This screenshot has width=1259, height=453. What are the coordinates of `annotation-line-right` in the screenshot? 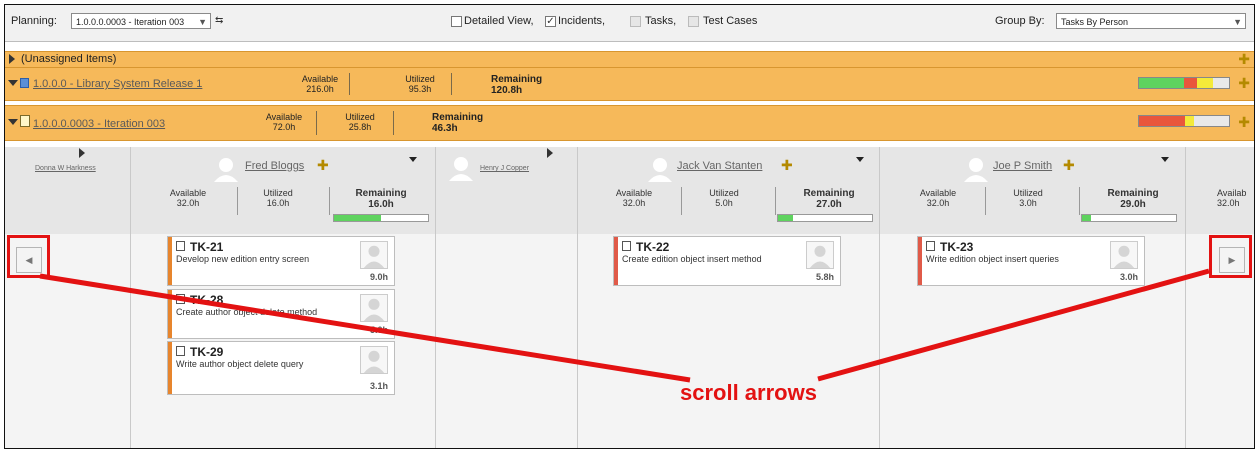 It's located at (1013, 325).